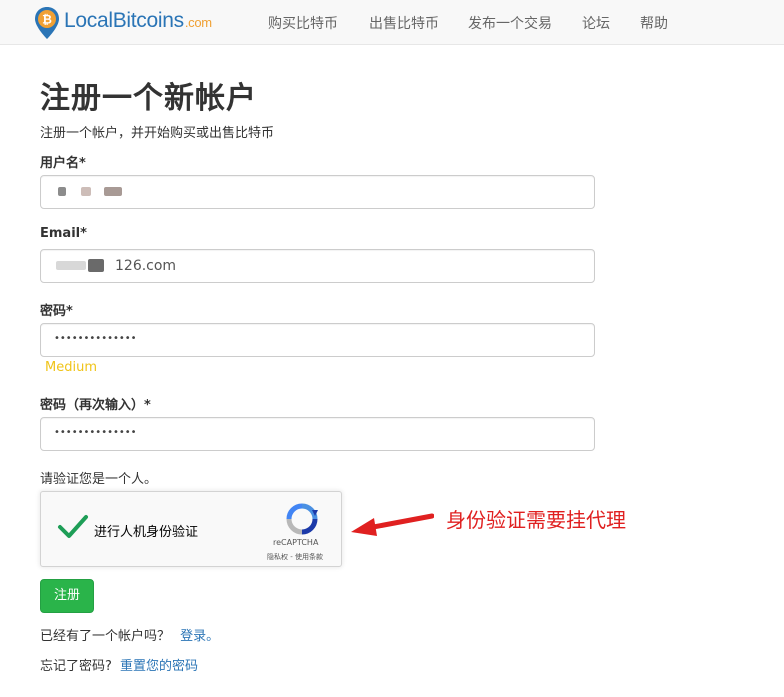  What do you see at coordinates (654, 23) in the screenshot?
I see `nav-help: 帮助` at bounding box center [654, 23].